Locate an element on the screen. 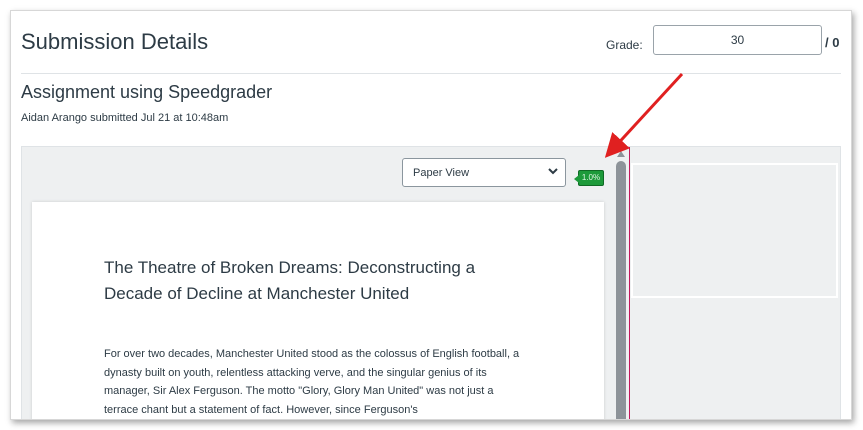  scroll-up-icon is located at coordinates (621, 154).